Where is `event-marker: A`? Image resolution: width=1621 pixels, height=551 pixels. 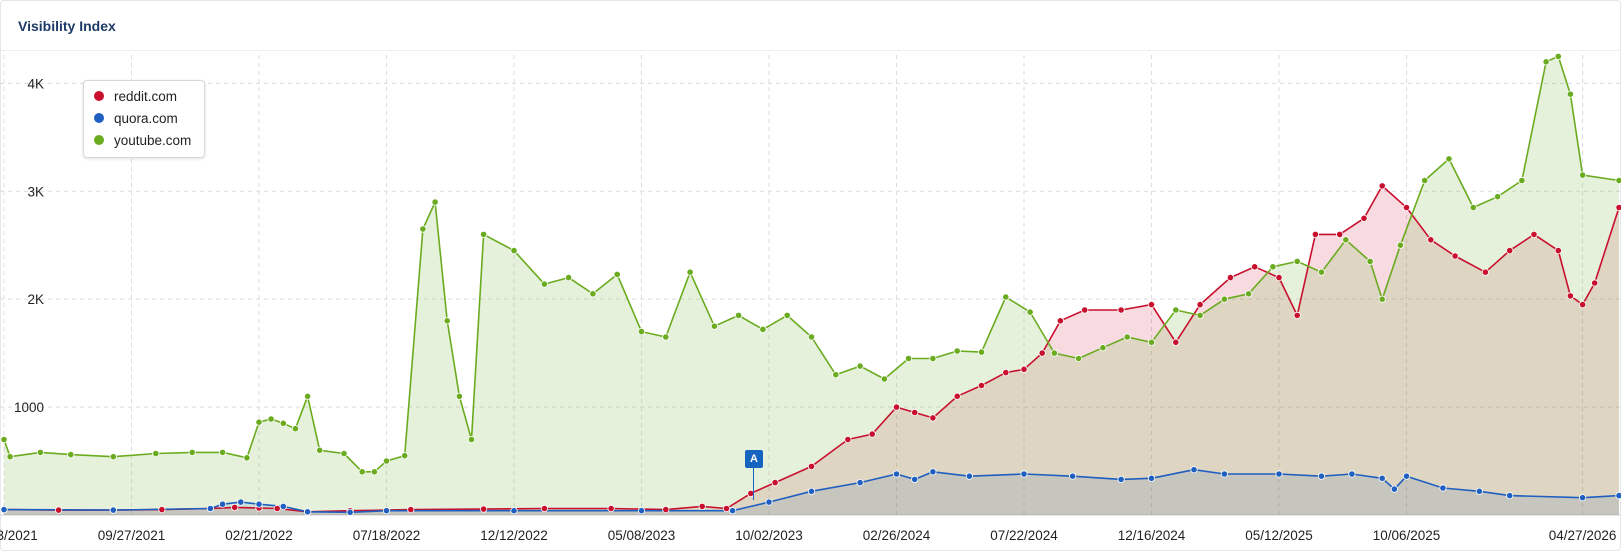
event-marker: A is located at coordinates (754, 459).